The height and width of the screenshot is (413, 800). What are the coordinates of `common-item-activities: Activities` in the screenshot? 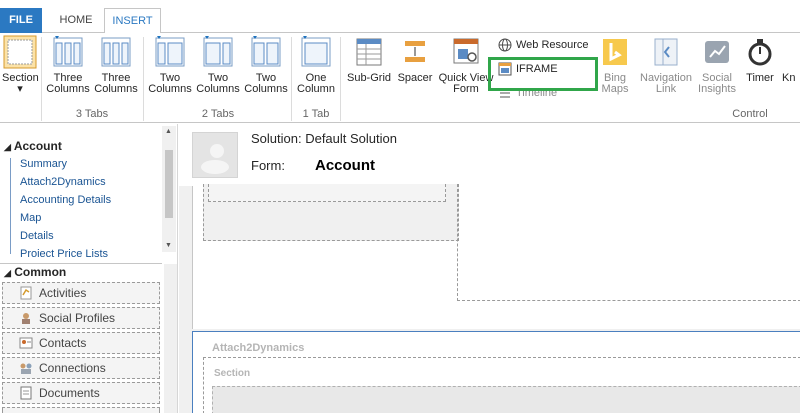 It's located at (81, 293).